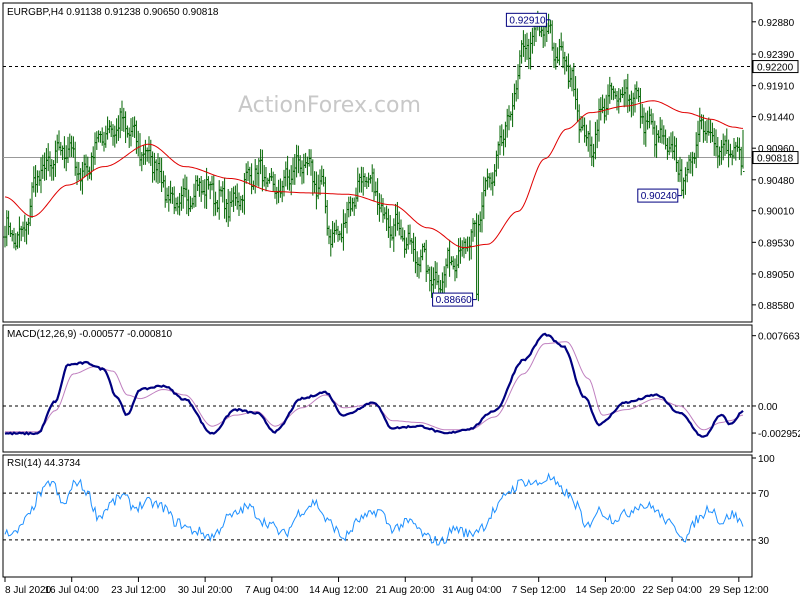 The height and width of the screenshot is (600, 800). What do you see at coordinates (776, 386) in the screenshot?
I see `macd-y-axis: 0.007663 0.00 -0.002952` at bounding box center [776, 386].